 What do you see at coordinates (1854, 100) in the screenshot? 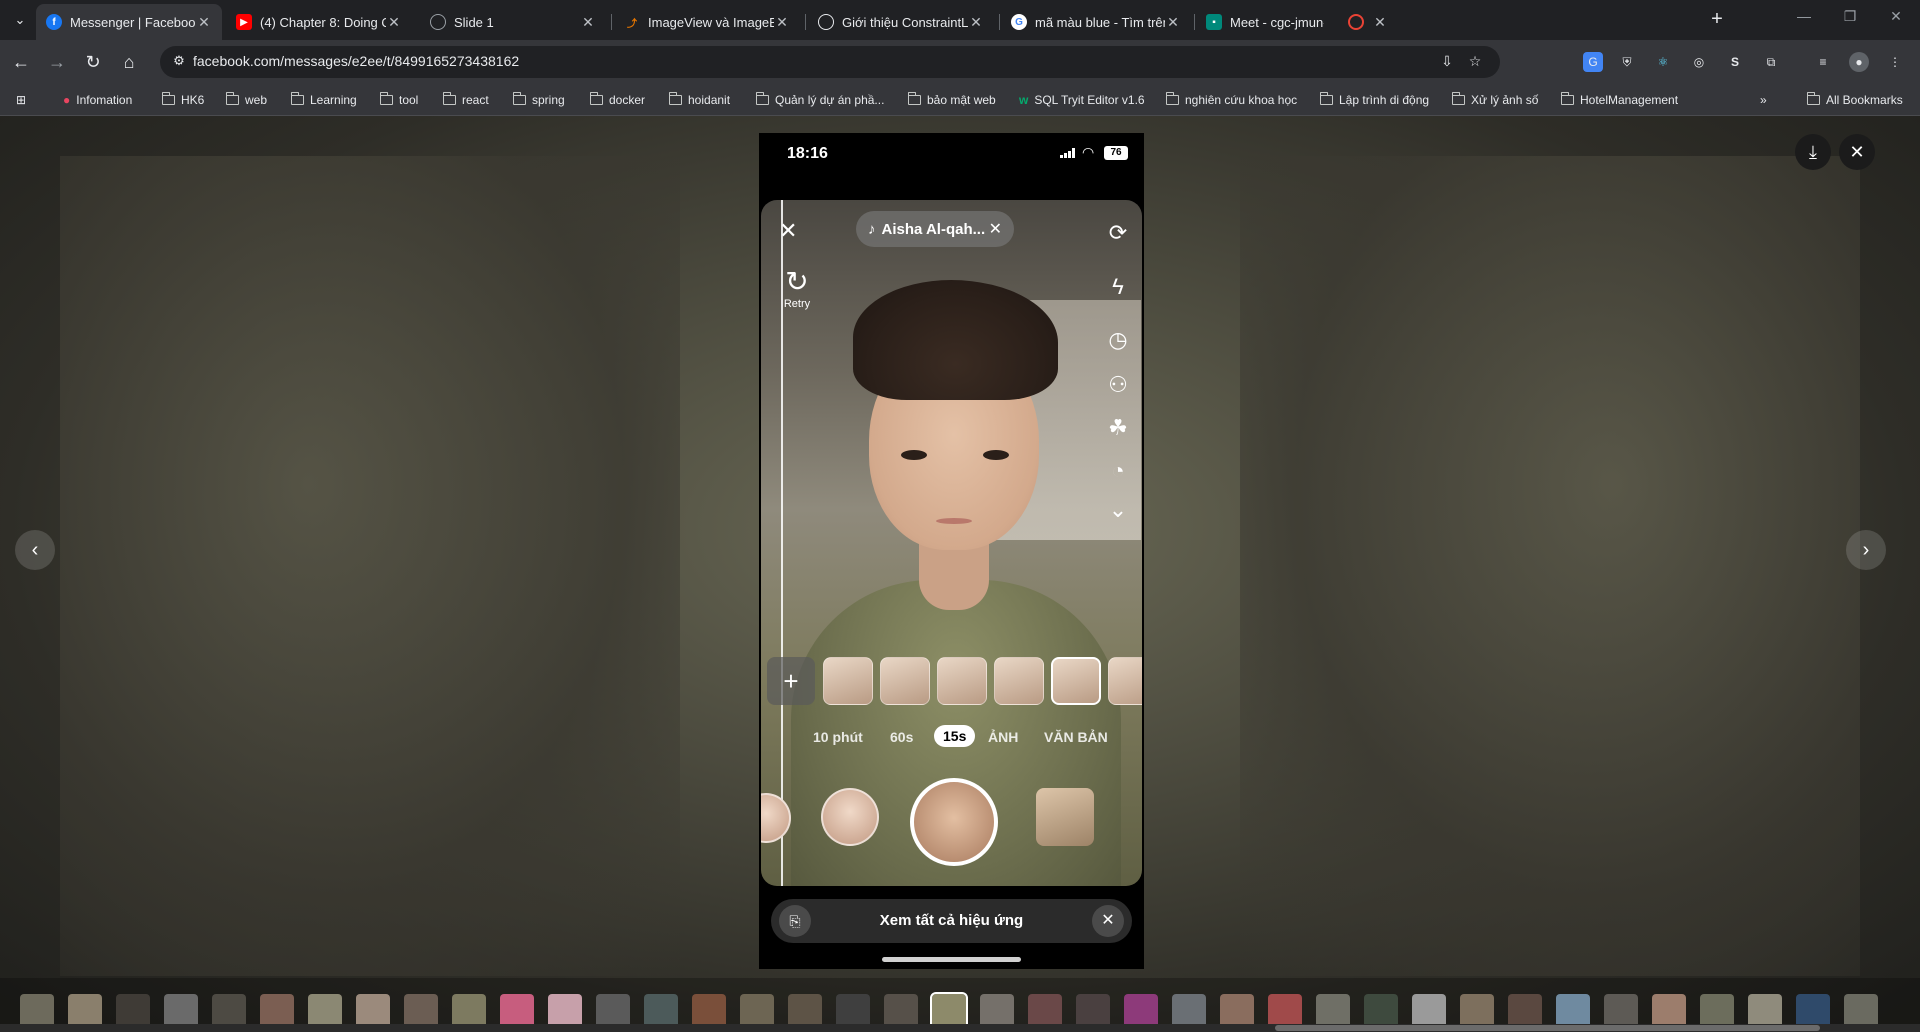
I see `all-bookmarks-folder: All Bookmarks` at bounding box center [1854, 100].